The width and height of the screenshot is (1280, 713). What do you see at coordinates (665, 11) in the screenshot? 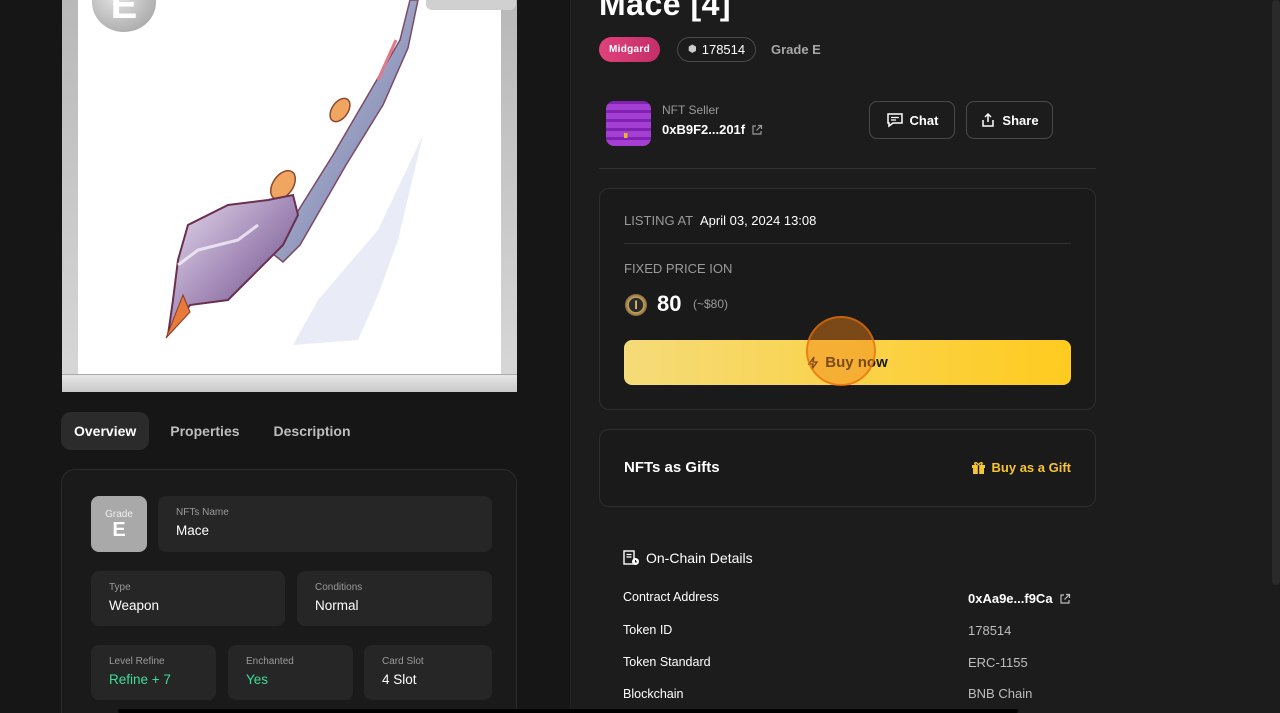
I see `nft-title: Mace [4]` at bounding box center [665, 11].